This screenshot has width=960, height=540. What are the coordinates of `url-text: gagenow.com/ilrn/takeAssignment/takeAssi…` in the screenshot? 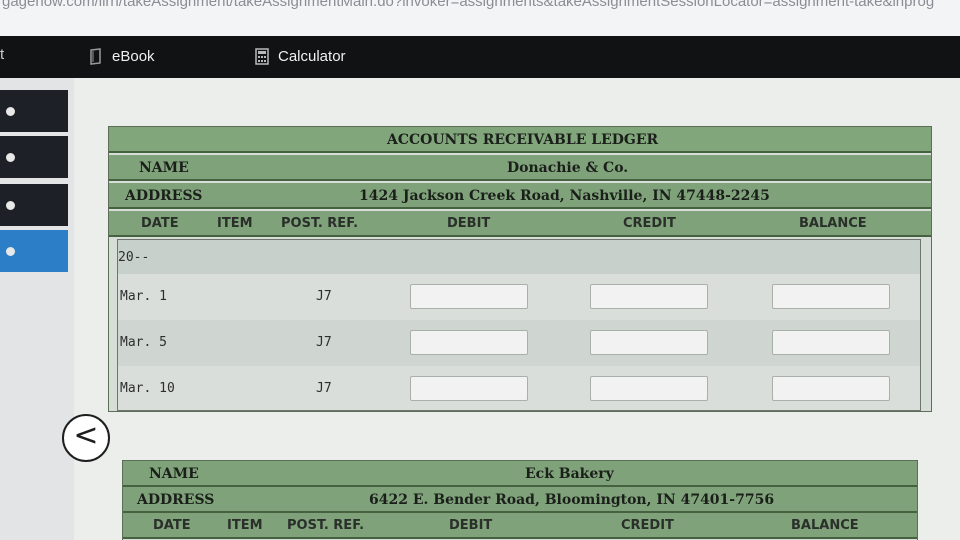 It's located at (468, 5).